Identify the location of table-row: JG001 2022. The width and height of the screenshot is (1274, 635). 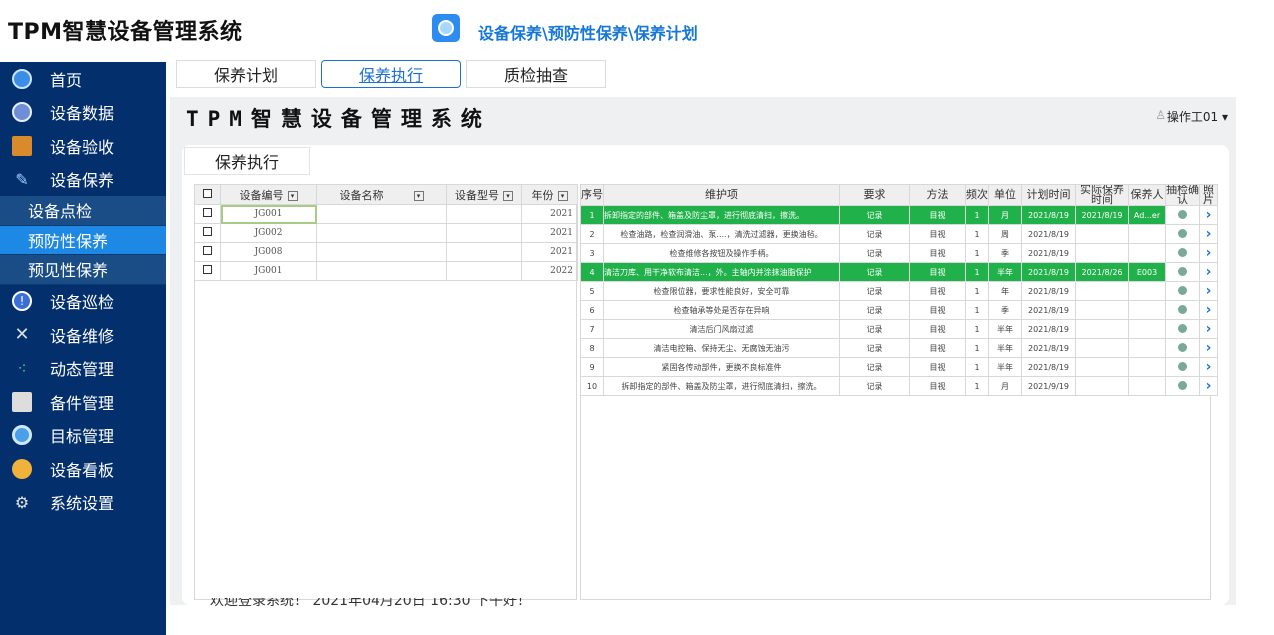
(386, 271).